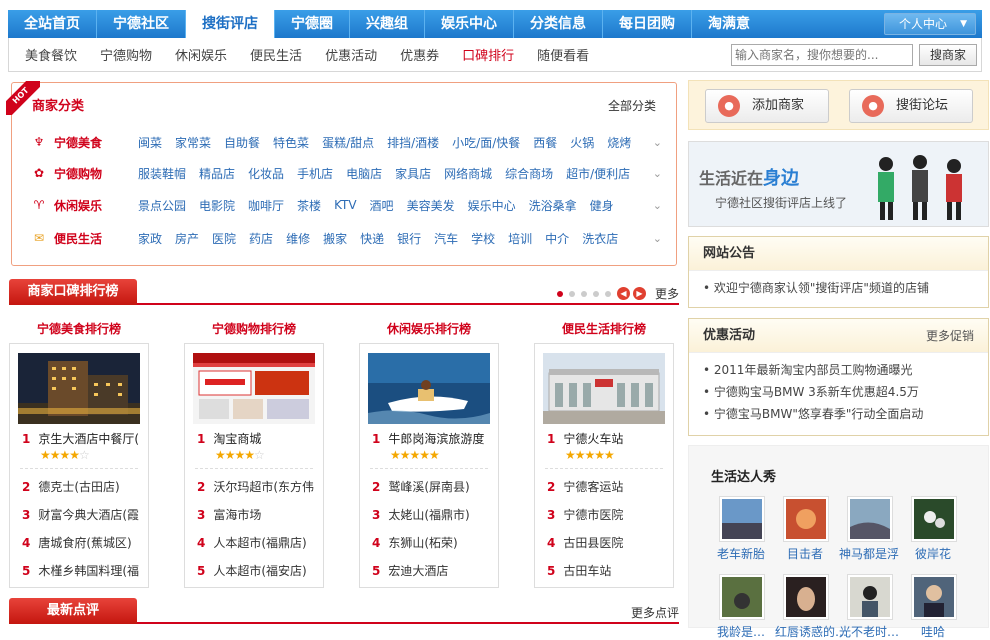  What do you see at coordinates (609, 514) in the screenshot?
I see `ranked-item: 3 宁德市医院` at bounding box center [609, 514].